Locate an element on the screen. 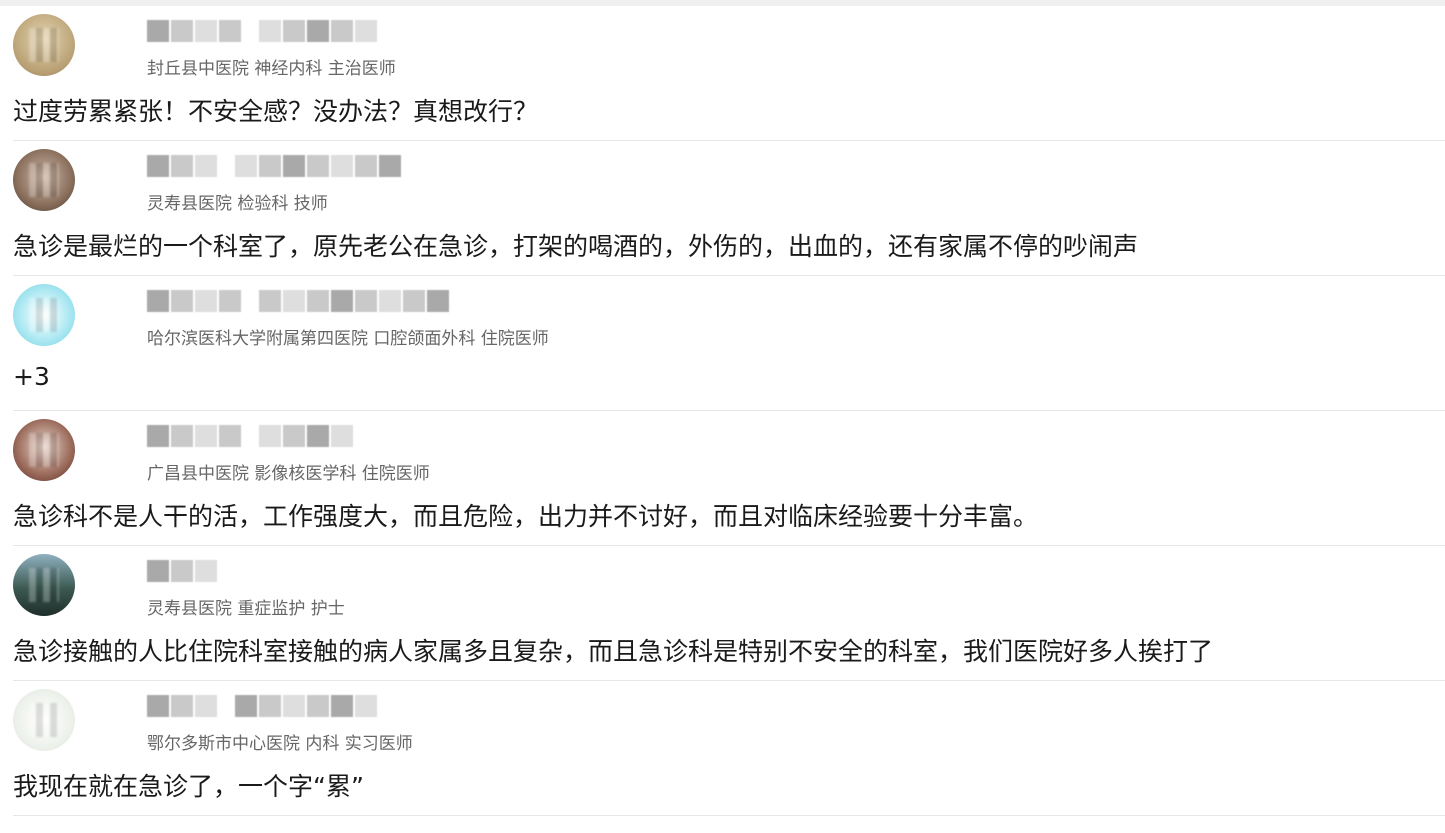 The height and width of the screenshot is (833, 1445). user-hospital-info: 灵寿县医院 重症监护 护士 is located at coordinates (246, 609).